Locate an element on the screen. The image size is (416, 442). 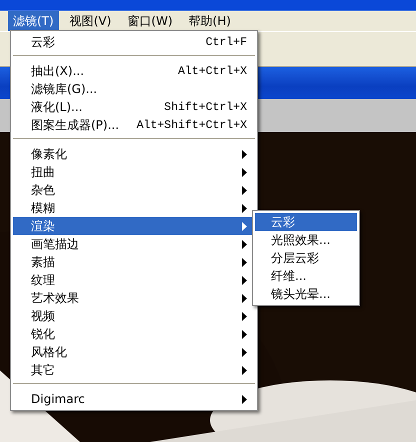
submenu-arrow-icon is located at coordinates (244, 399).